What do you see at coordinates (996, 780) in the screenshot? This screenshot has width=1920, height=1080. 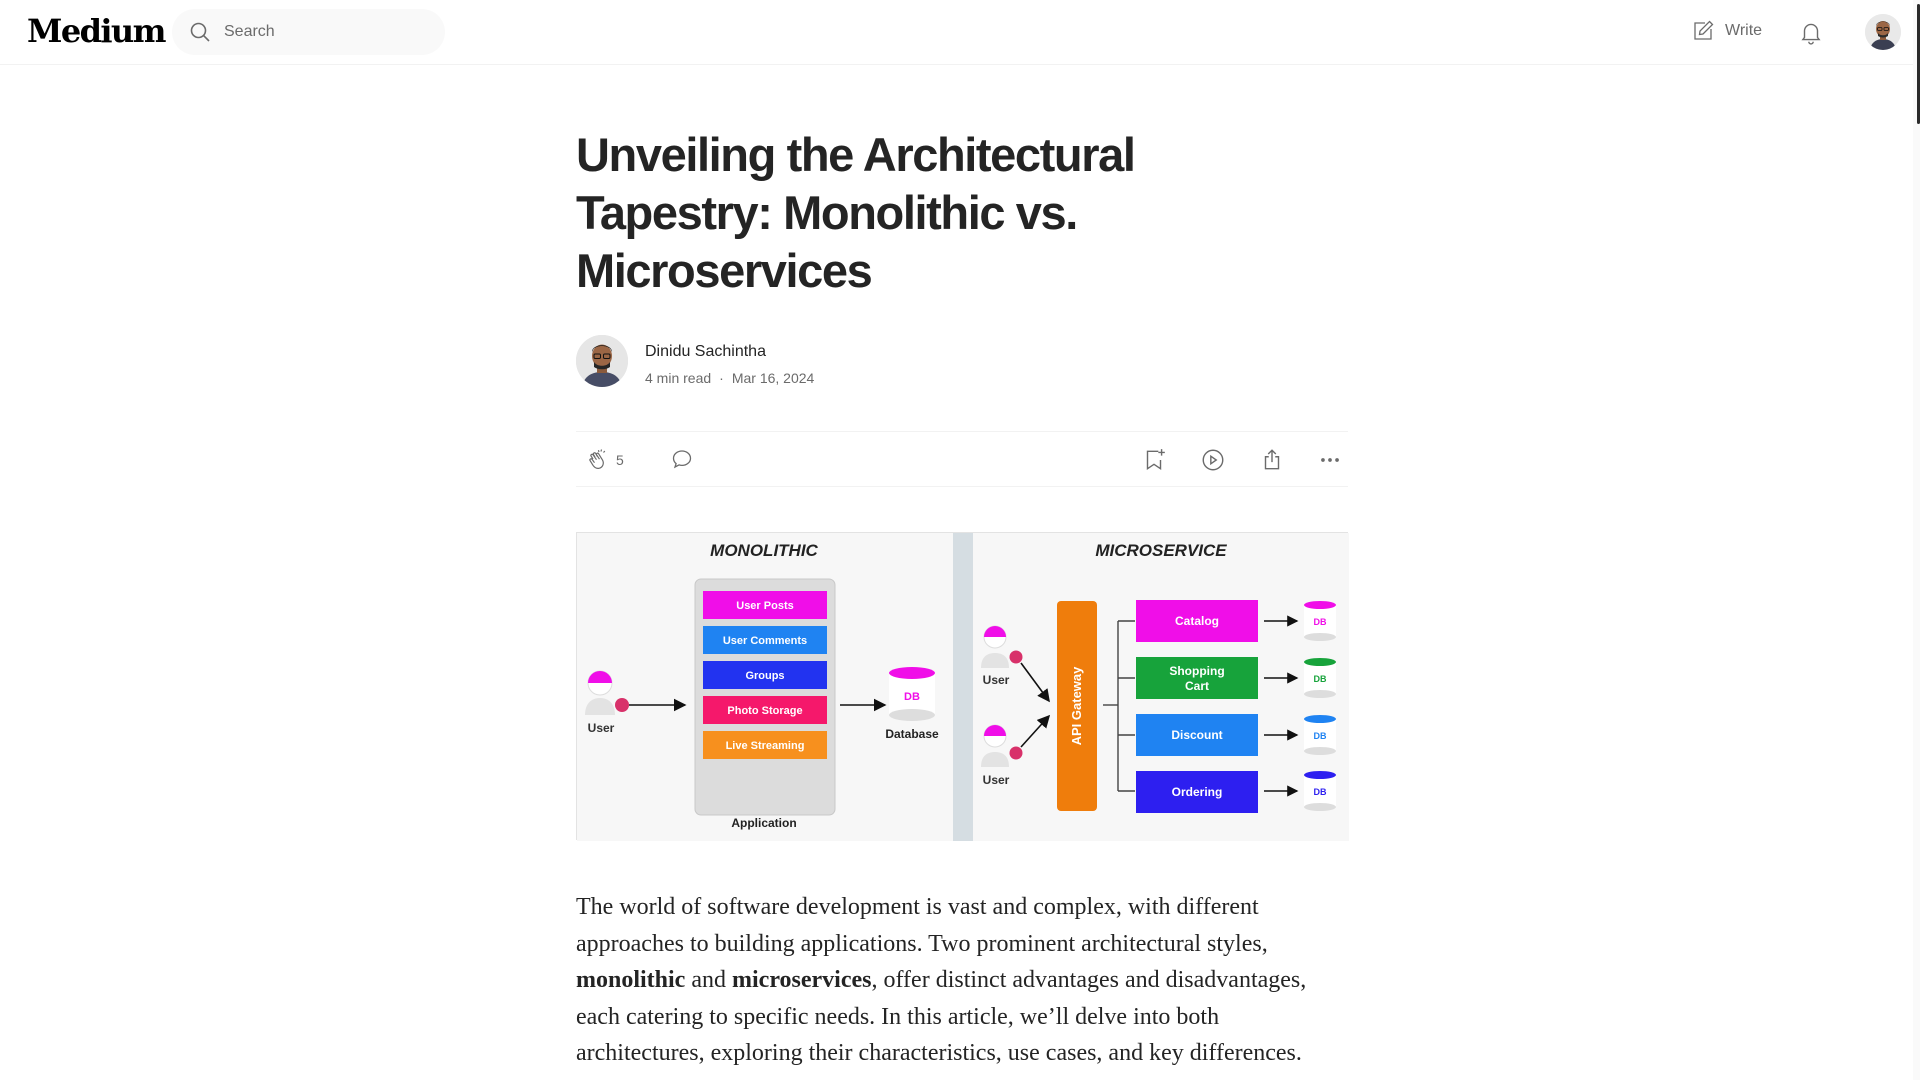 I see `micro-user-bottom-label: User` at bounding box center [996, 780].